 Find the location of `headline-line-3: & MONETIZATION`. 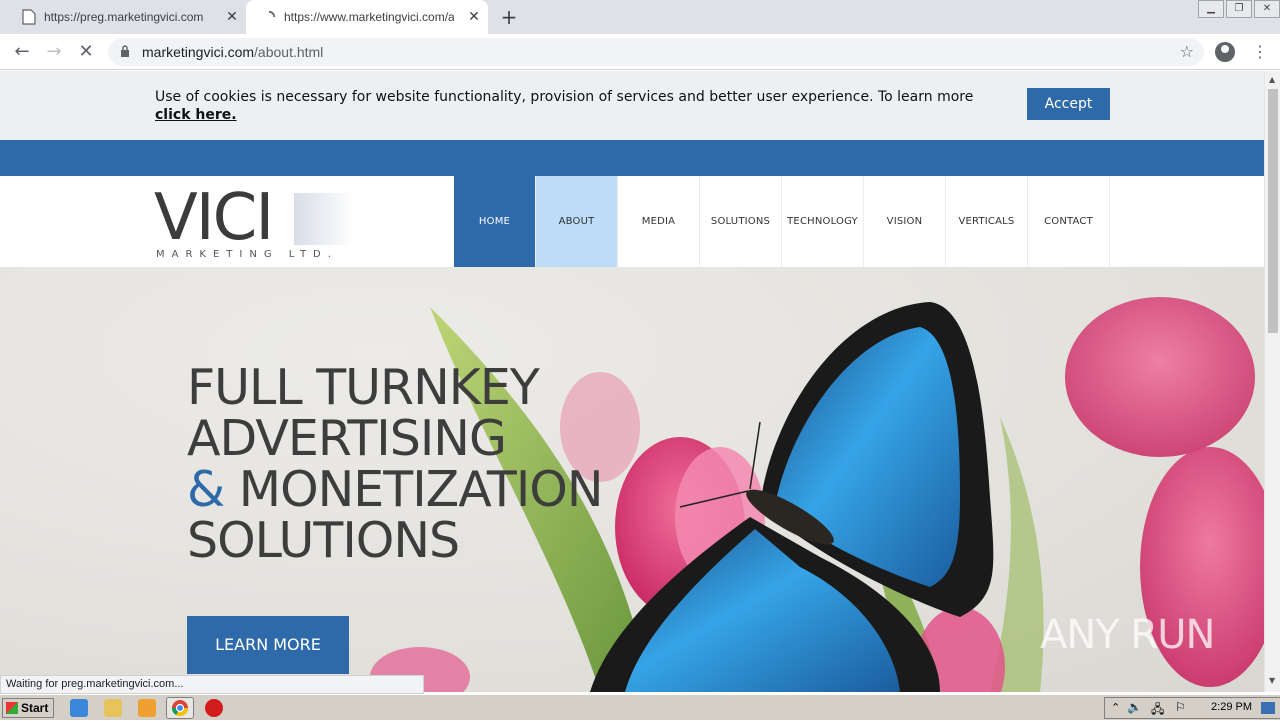

headline-line-3: & MONETIZATION is located at coordinates (395, 489).